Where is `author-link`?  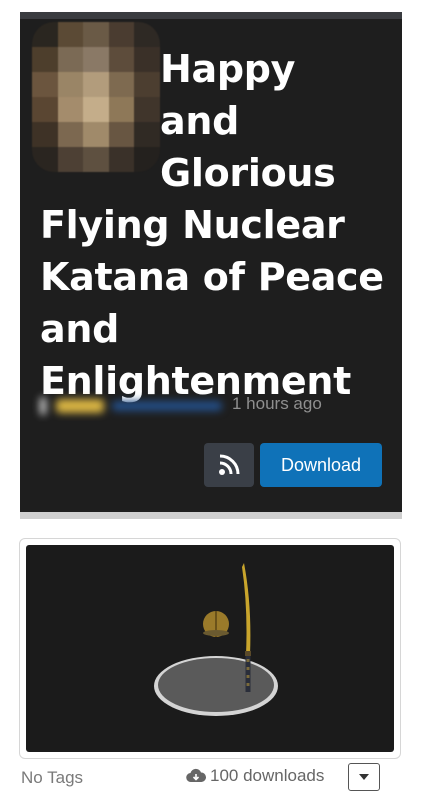 author-link is located at coordinates (135, 406).